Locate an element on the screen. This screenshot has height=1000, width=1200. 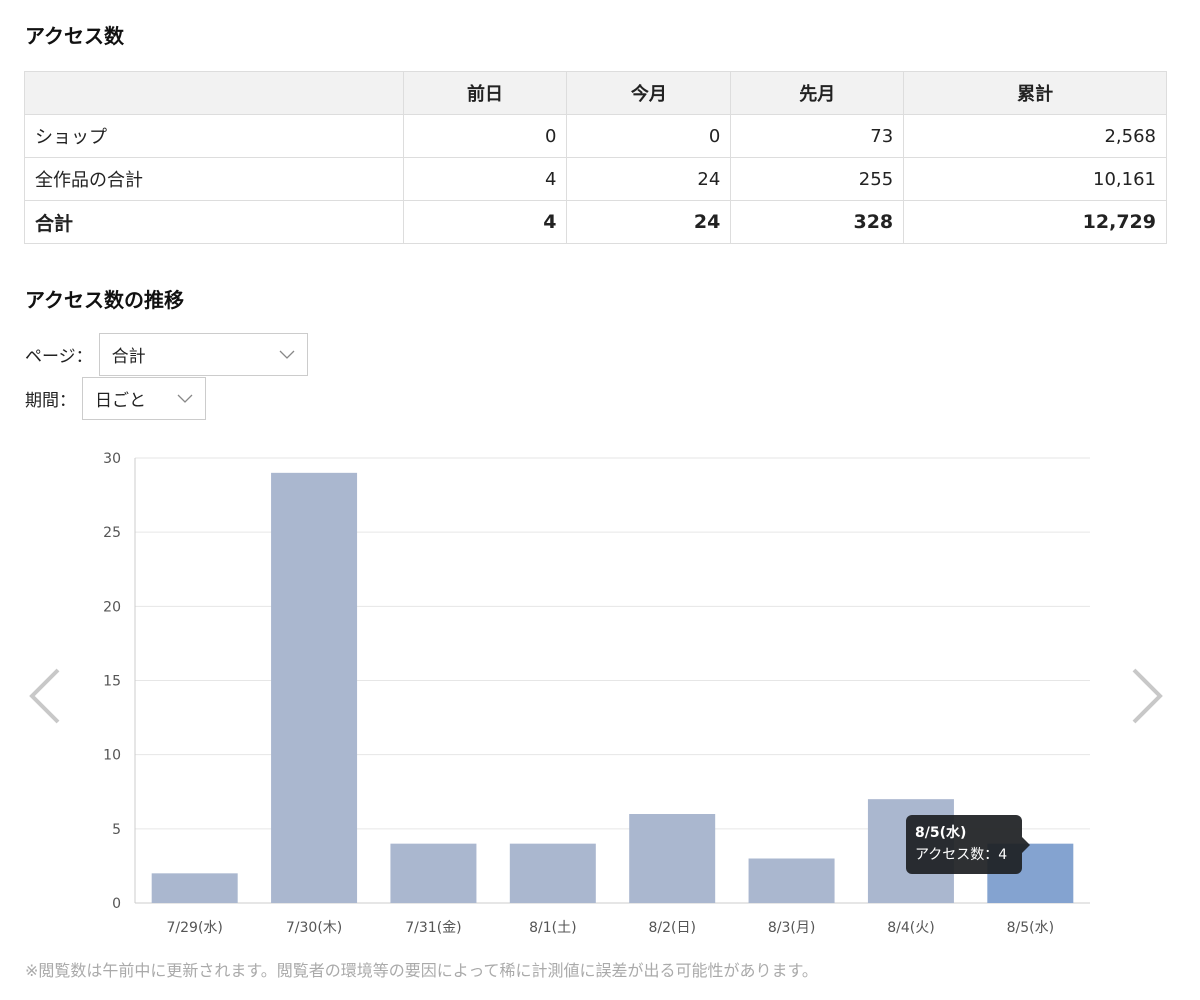
table-row: ショップ 0 0 73 2,568 is located at coordinates (595, 136).